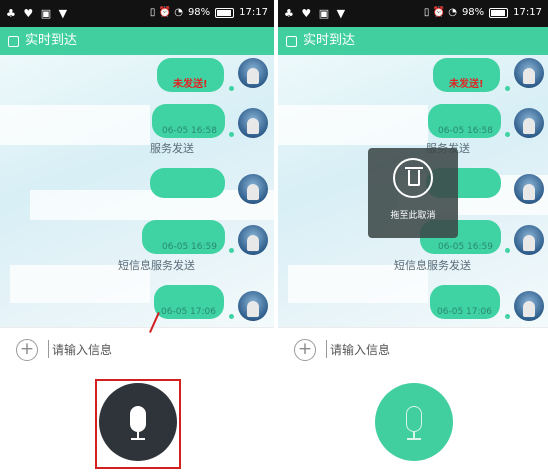  I want to click on trash-icon, so click(413, 178).